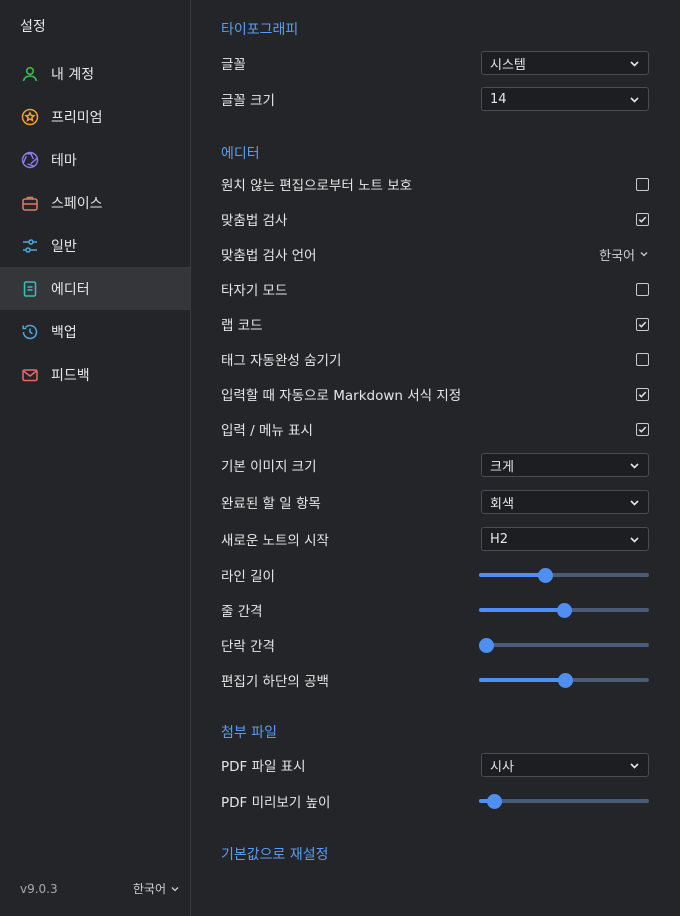 Image resolution: width=680 pixels, height=916 pixels. What do you see at coordinates (30, 203) in the screenshot?
I see `briefcase-icon` at bounding box center [30, 203].